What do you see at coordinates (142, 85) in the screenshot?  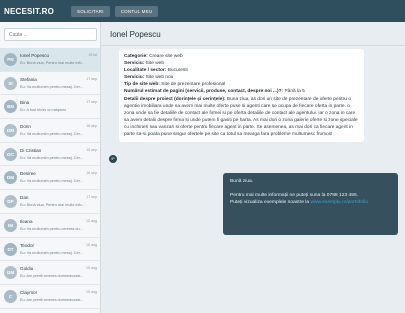 I see `field-label-tip: Tip de site web:` at bounding box center [142, 85].